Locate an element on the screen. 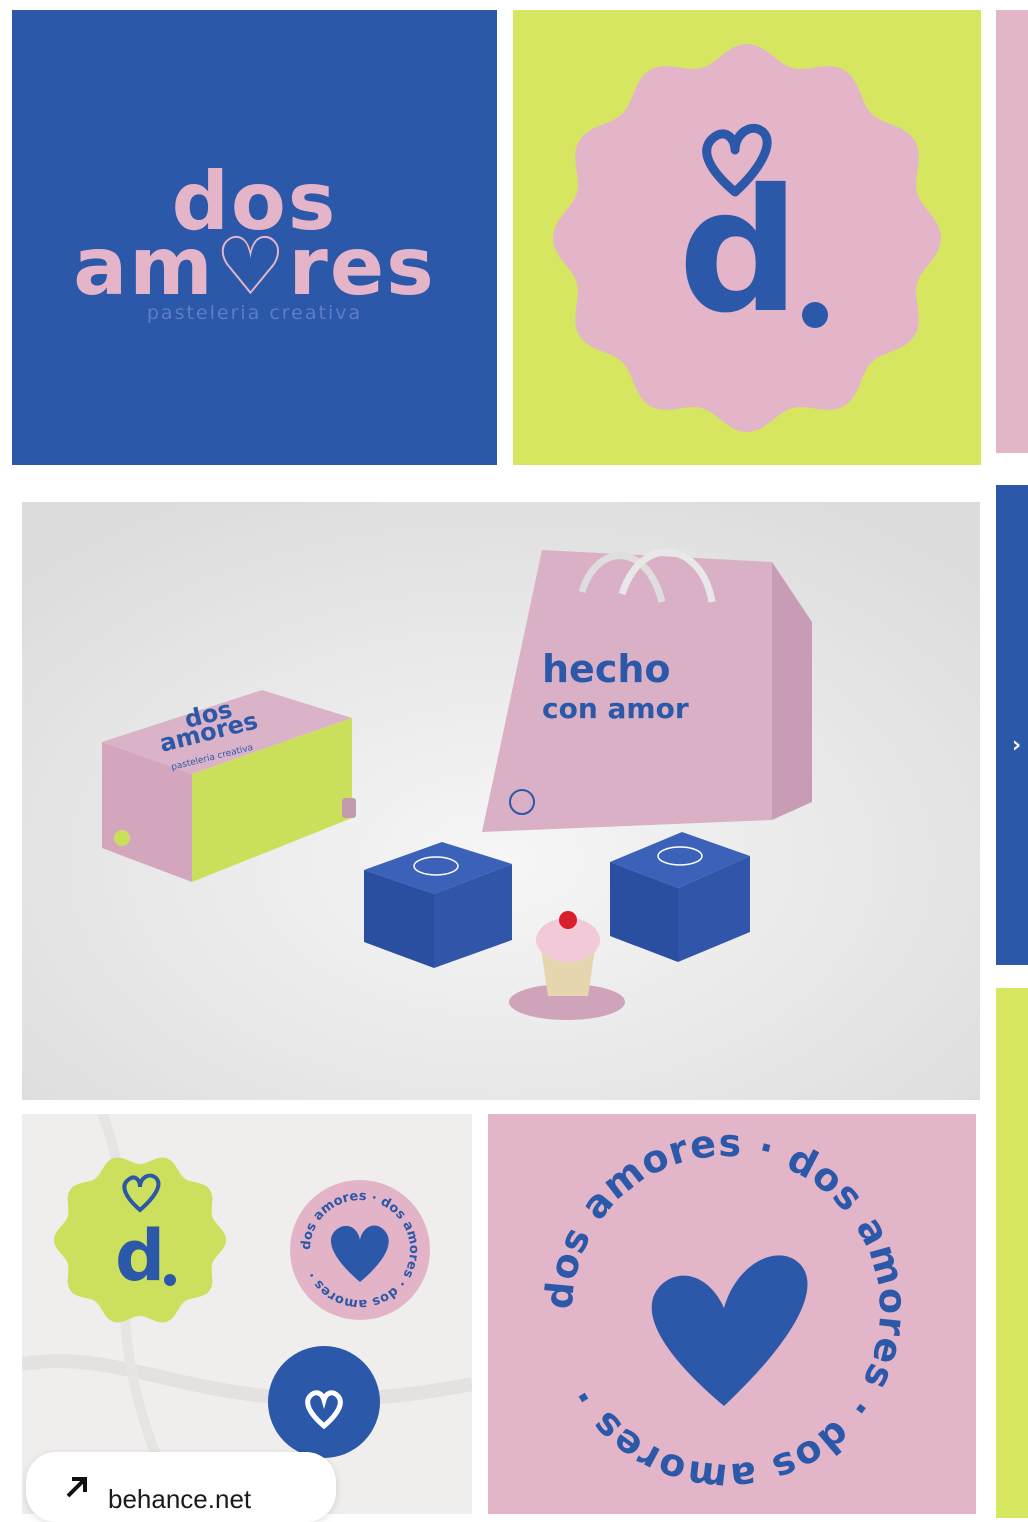 The width and height of the screenshot is (1028, 1522). badge-tile: d is located at coordinates (747, 237).